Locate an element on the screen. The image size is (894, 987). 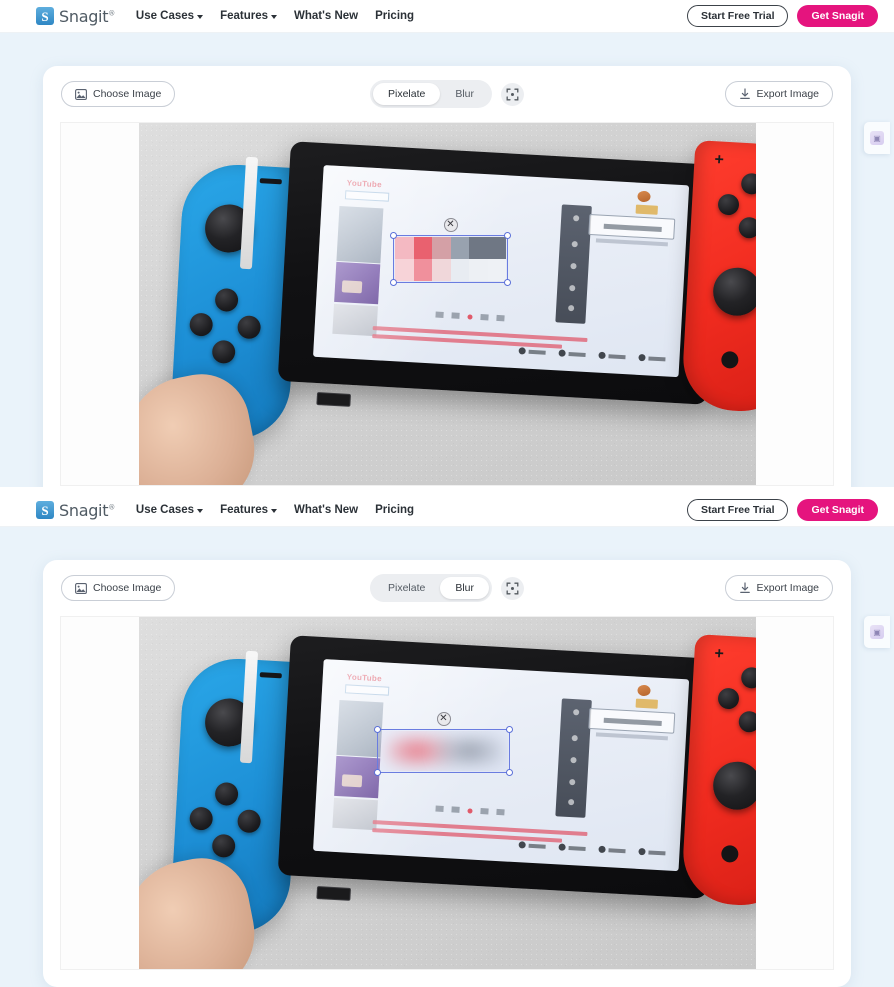
expand-icon is located at coordinates (512, 94).